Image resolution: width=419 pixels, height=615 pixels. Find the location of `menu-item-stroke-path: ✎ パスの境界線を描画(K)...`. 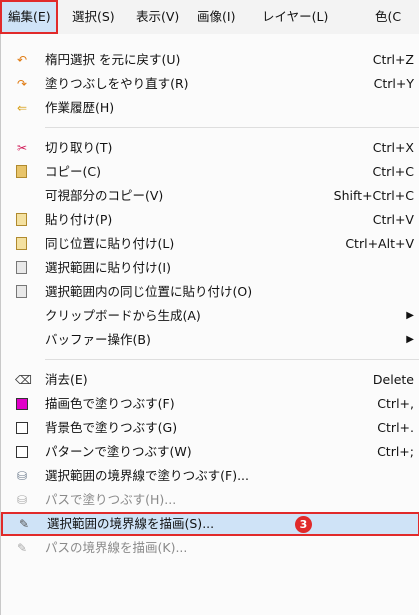

menu-item-stroke-path: ✎ パスの境界線を描画(K)... is located at coordinates (210, 548).